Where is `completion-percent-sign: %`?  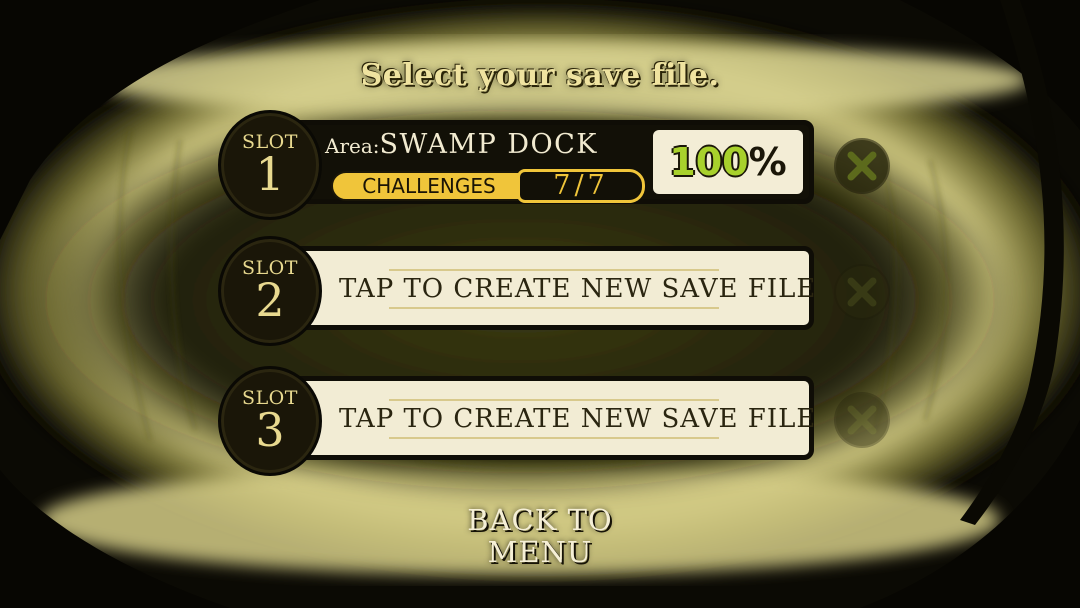
completion-percent-sign: % is located at coordinates (767, 162).